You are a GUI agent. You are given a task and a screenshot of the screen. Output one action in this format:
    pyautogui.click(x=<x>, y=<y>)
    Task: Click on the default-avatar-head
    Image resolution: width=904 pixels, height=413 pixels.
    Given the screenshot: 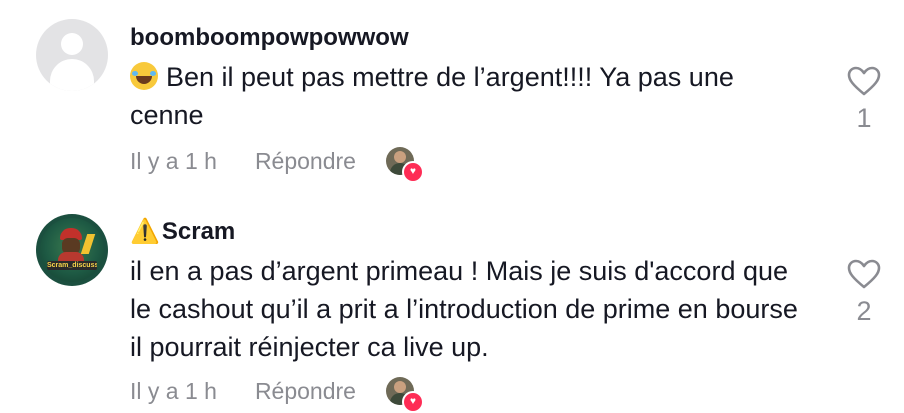 What is the action you would take?
    pyautogui.click(x=72, y=44)
    